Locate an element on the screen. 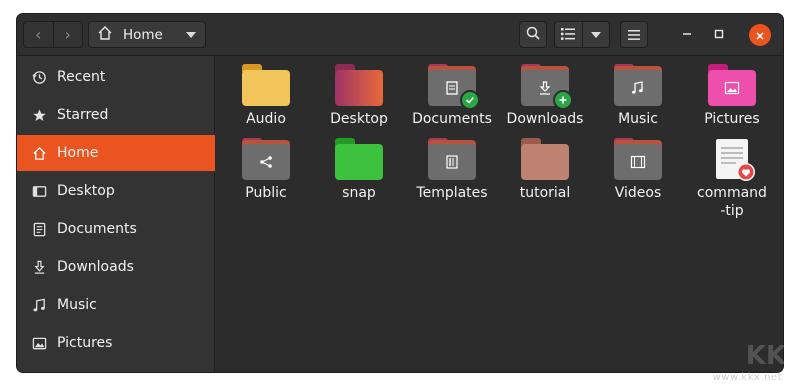  chevron-left-icon: ‹ is located at coordinates (38, 34).